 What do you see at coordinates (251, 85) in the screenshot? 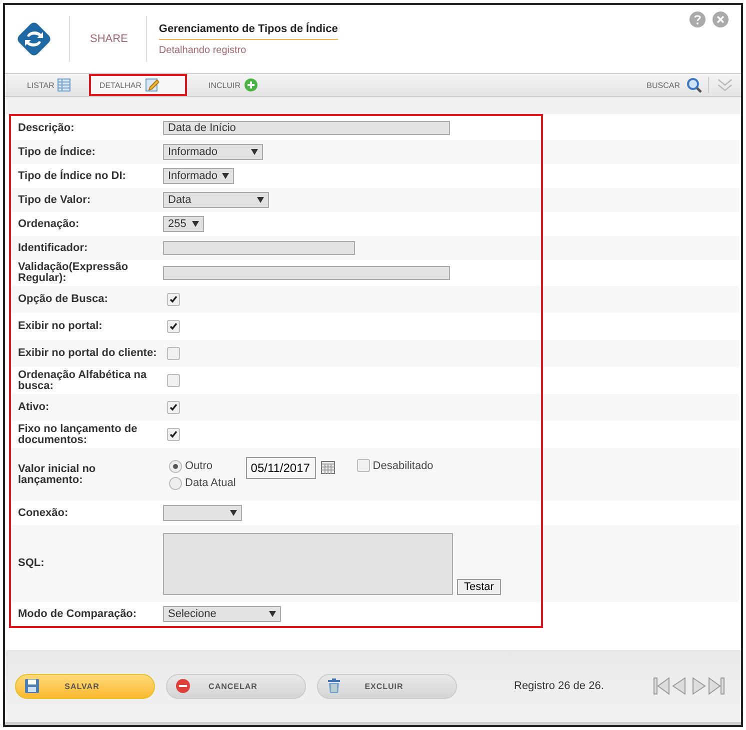
I see `plus-icon` at bounding box center [251, 85].